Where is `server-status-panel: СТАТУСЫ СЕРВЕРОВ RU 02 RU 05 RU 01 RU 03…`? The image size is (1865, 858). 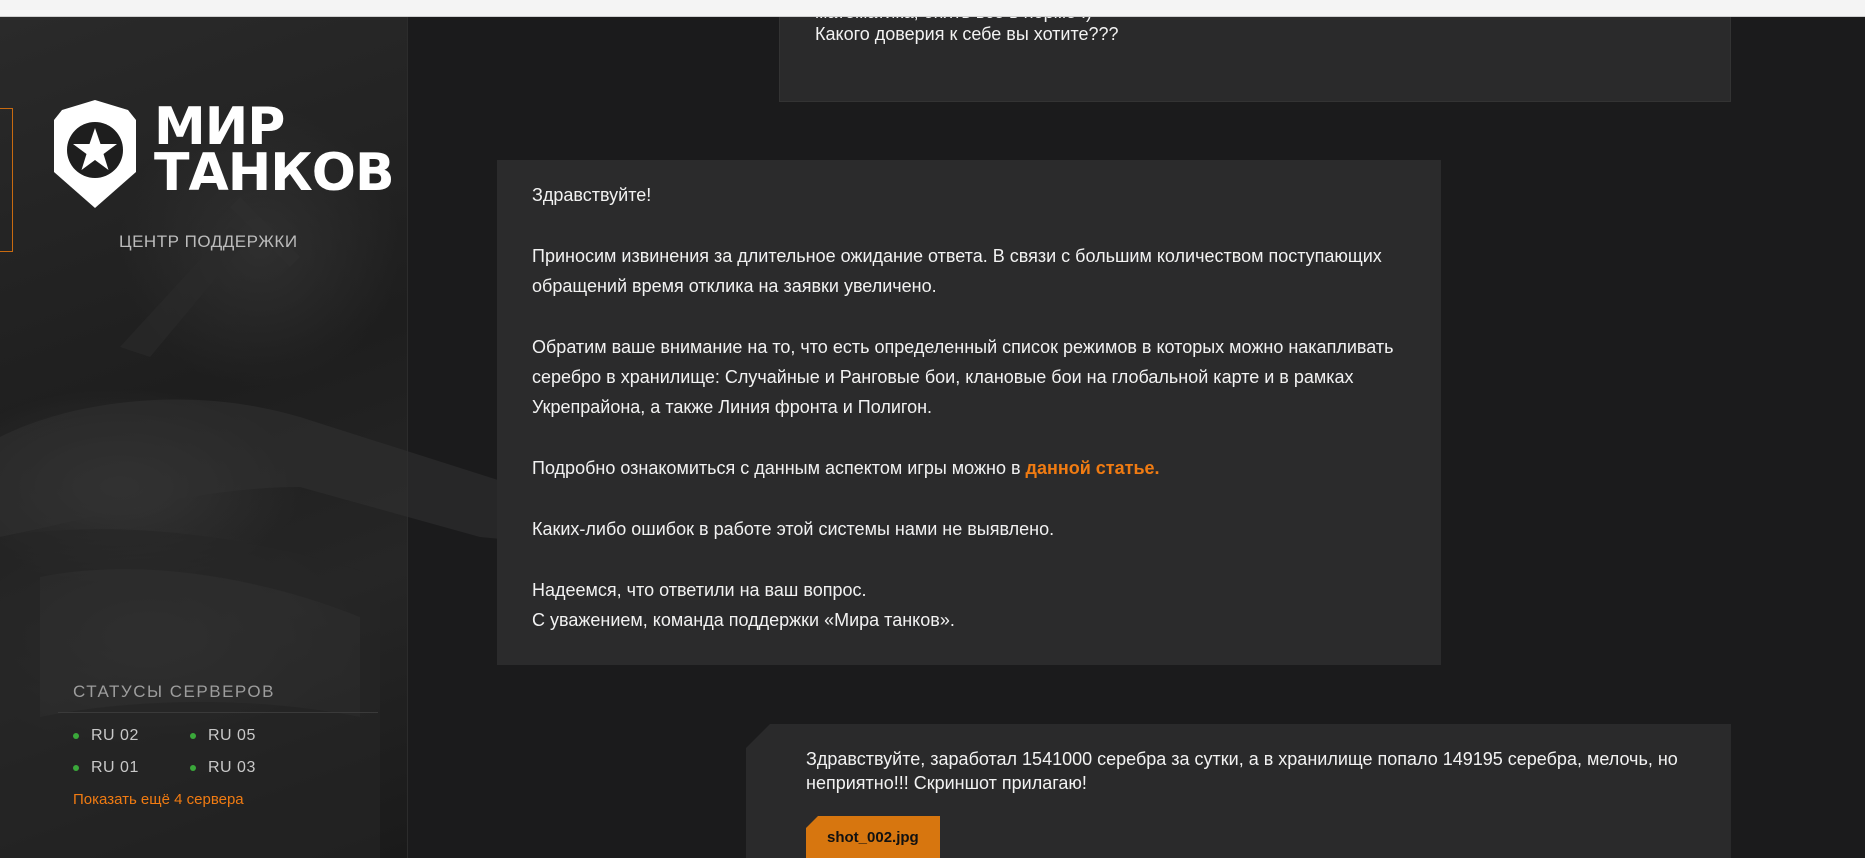
server-status-panel: СТАТУСЫ СЕРВЕРОВ RU 02 RU 05 RU 01 RU 03… is located at coordinates (230, 745).